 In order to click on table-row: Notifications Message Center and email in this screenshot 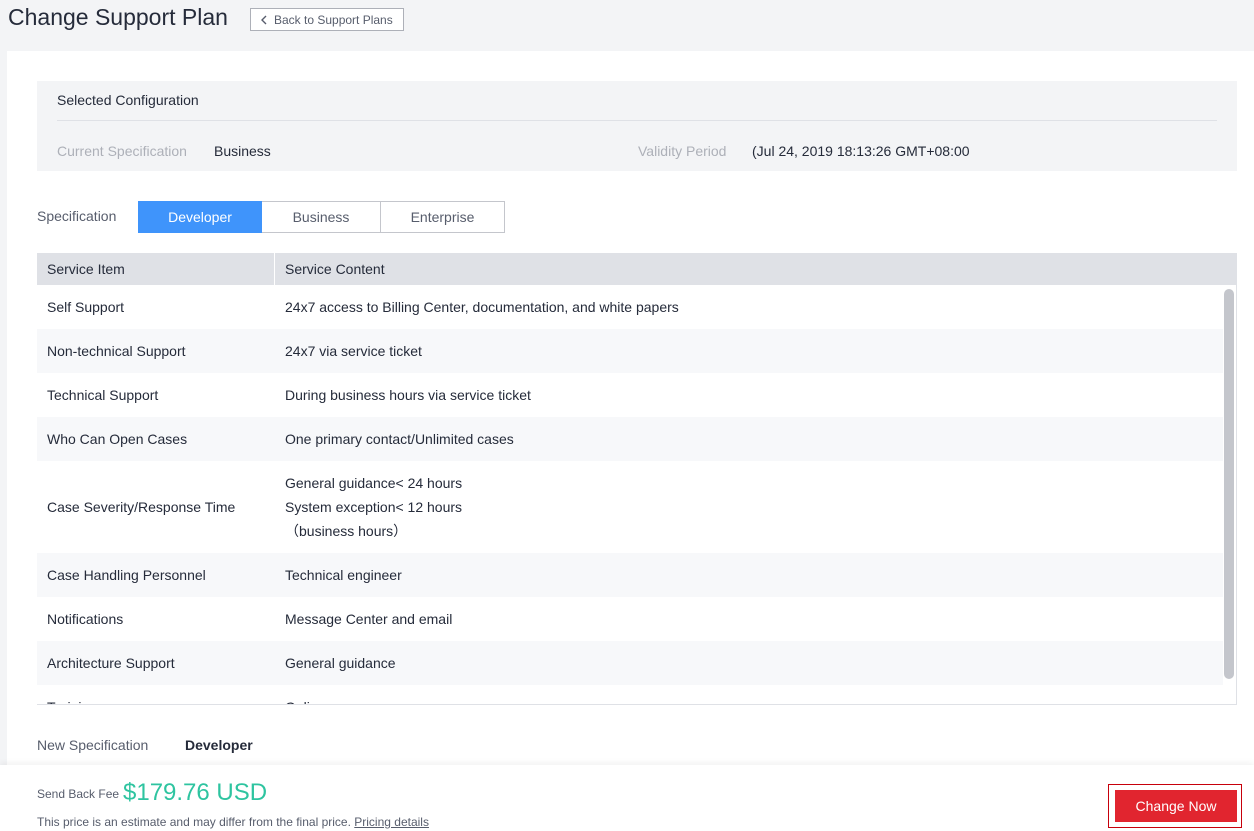, I will do `click(630, 619)`.